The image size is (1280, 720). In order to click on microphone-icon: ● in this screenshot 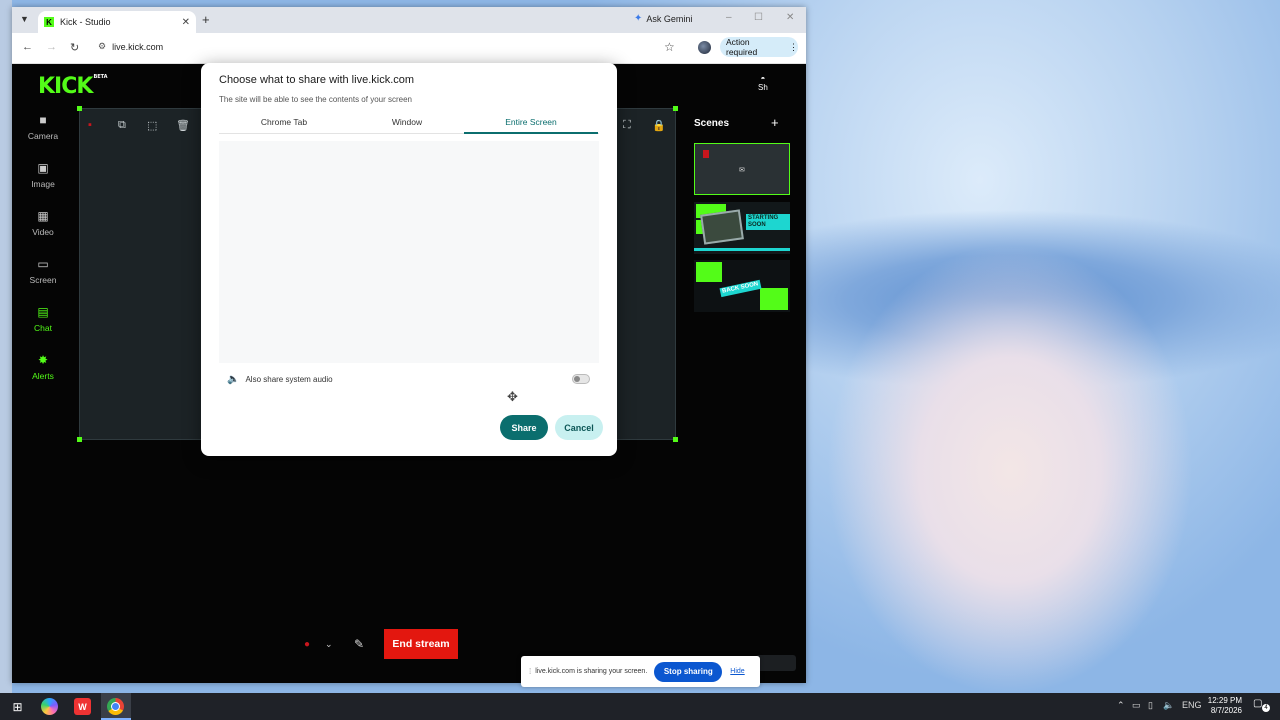, I will do `click(307, 644)`.